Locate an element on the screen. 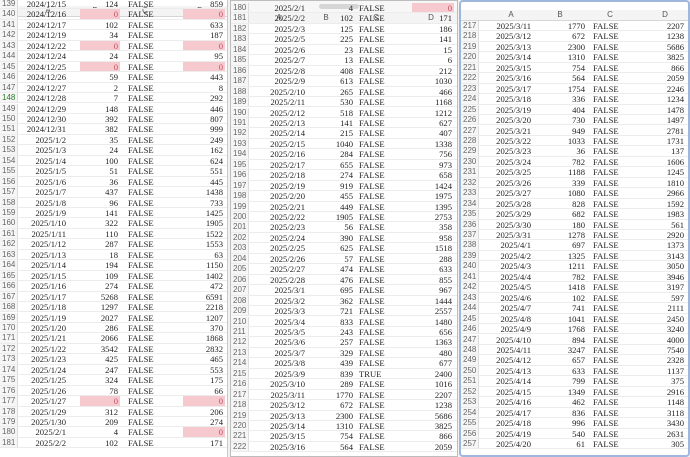  cell-d-value: 1212 is located at coordinates (433, 113).